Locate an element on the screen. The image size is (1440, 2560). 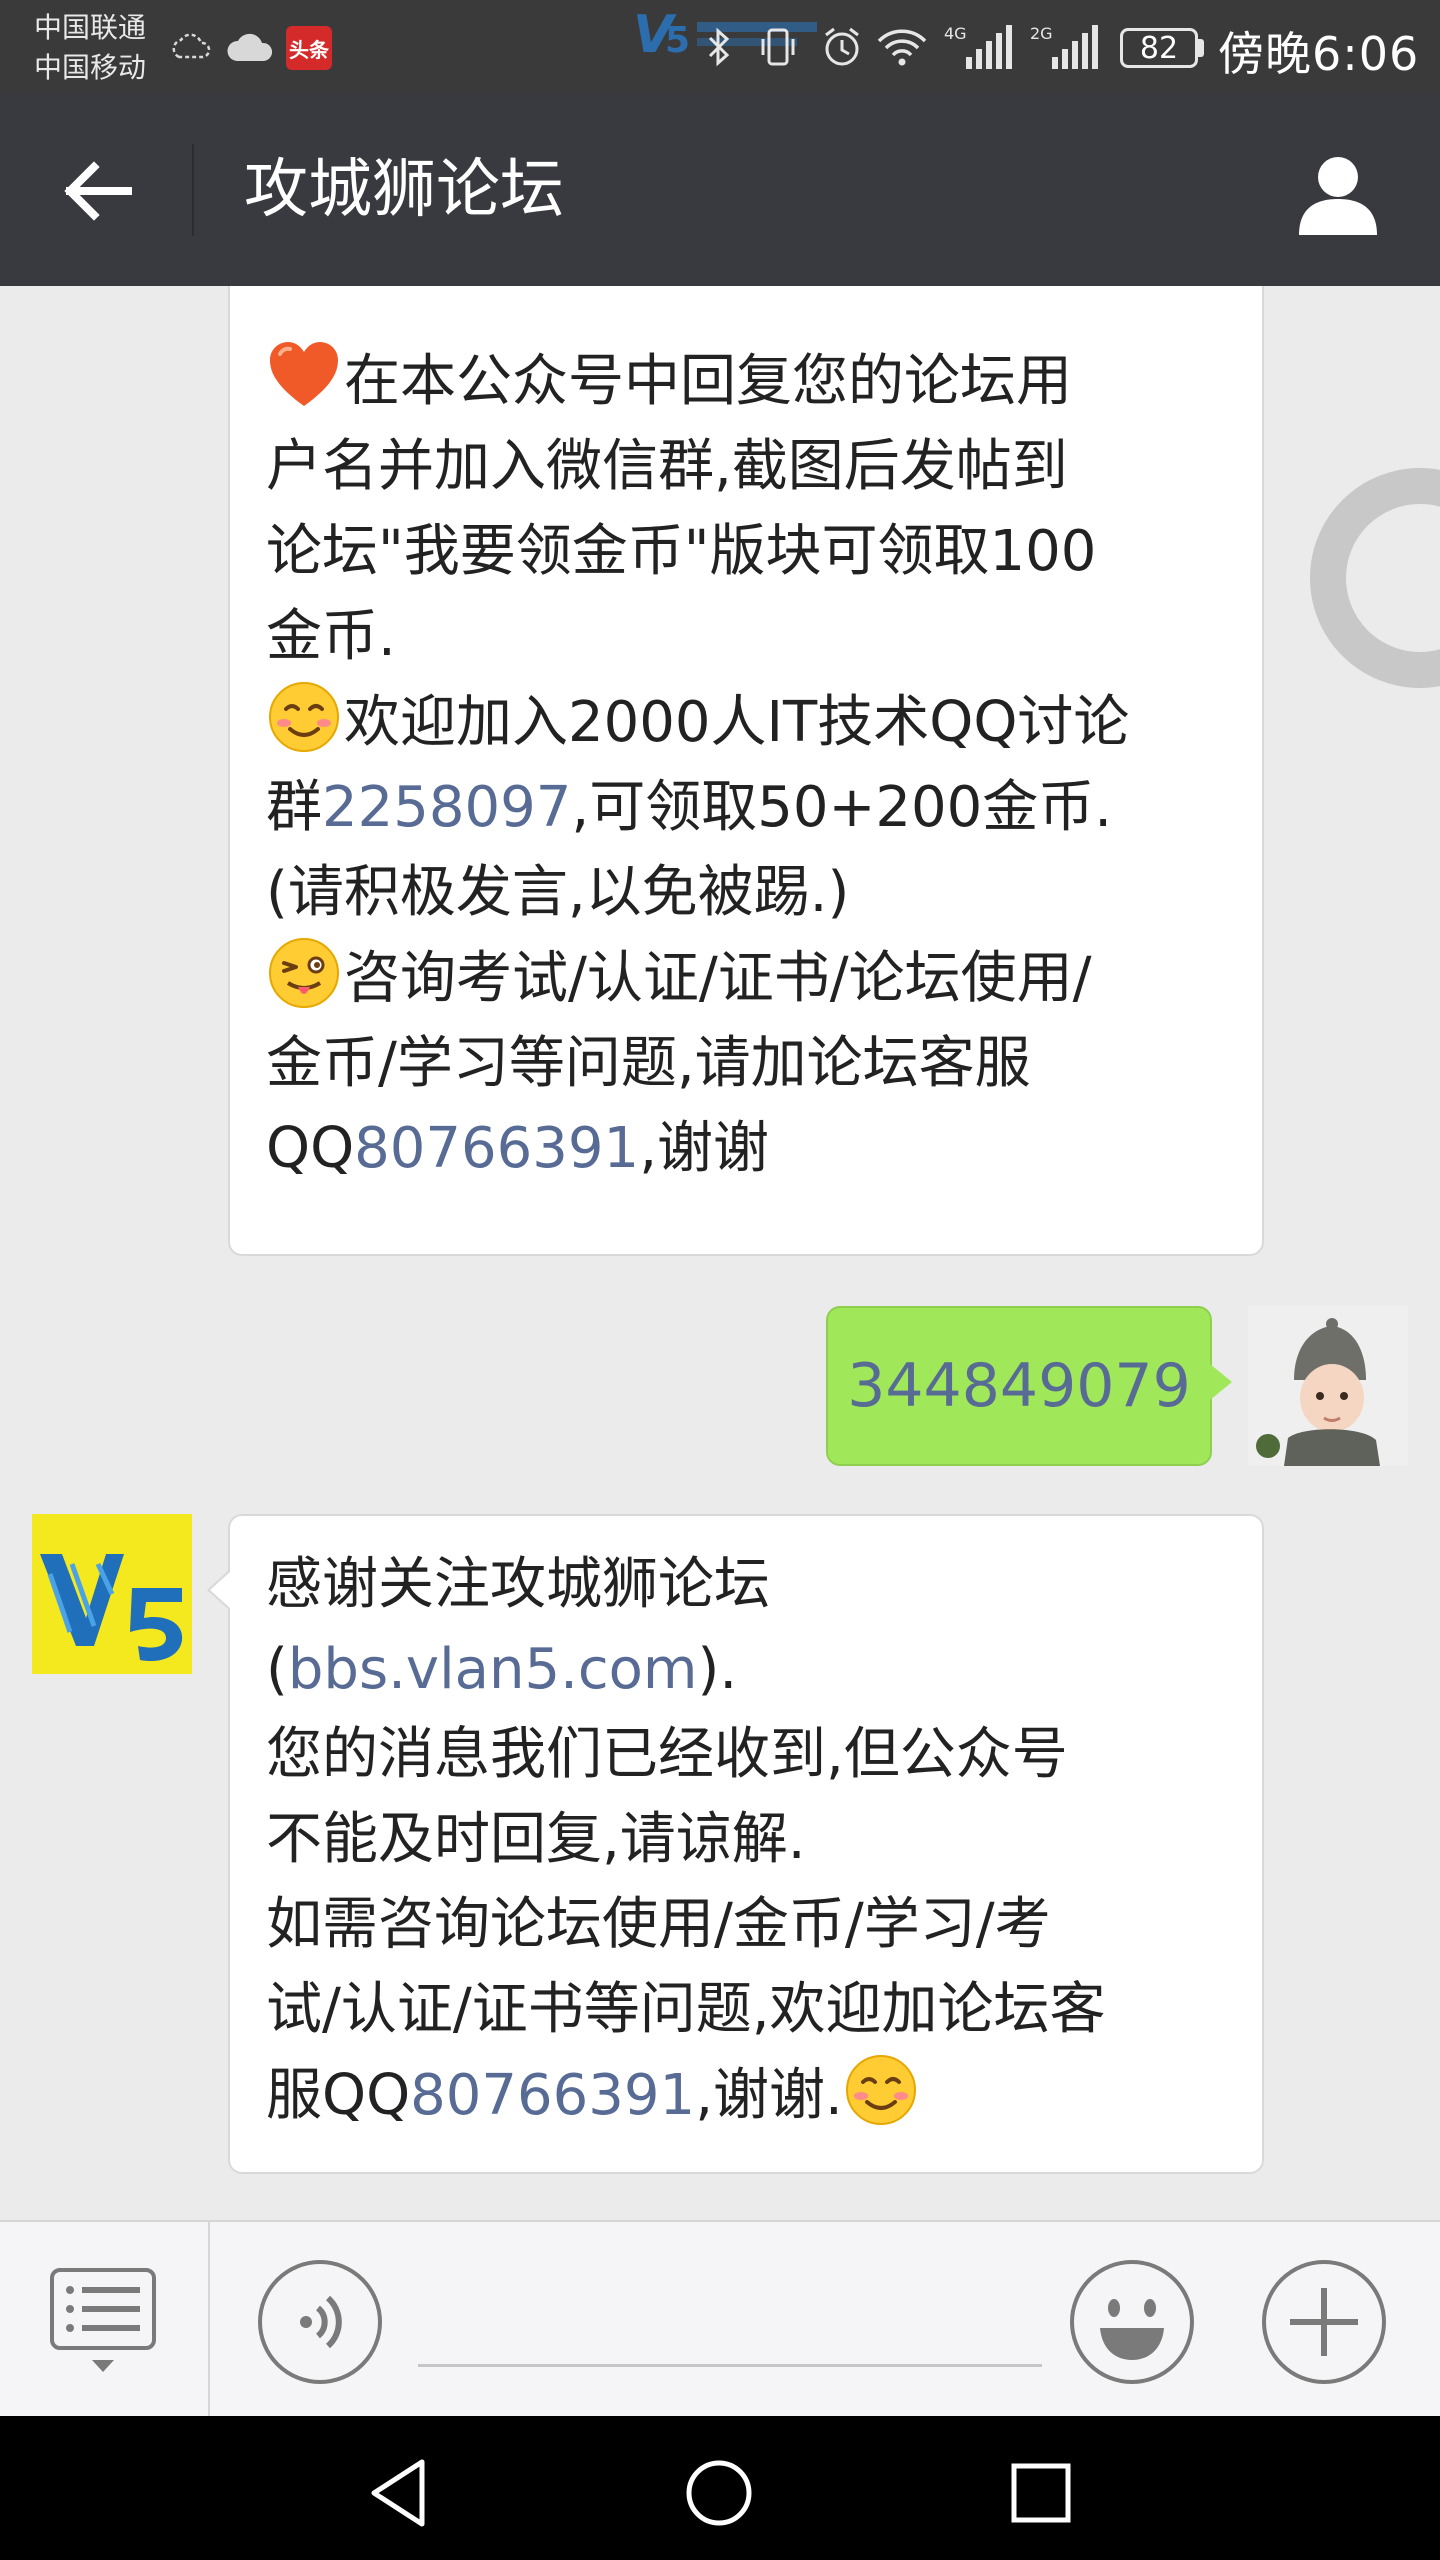
v5-logo-icon is located at coordinates (112, 1594).